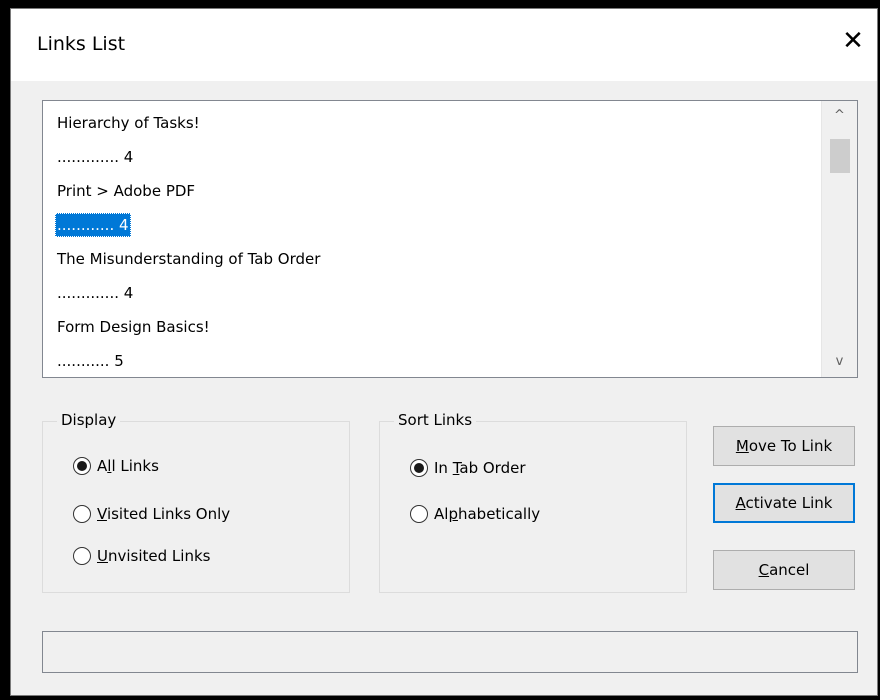  I want to click on radio-all-links: All Links, so click(116, 466).